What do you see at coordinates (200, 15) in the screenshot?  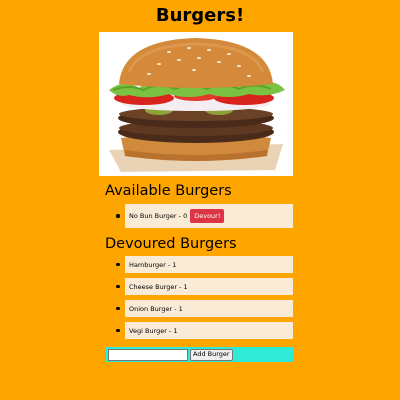 I see `page-title: Burgers!` at bounding box center [200, 15].